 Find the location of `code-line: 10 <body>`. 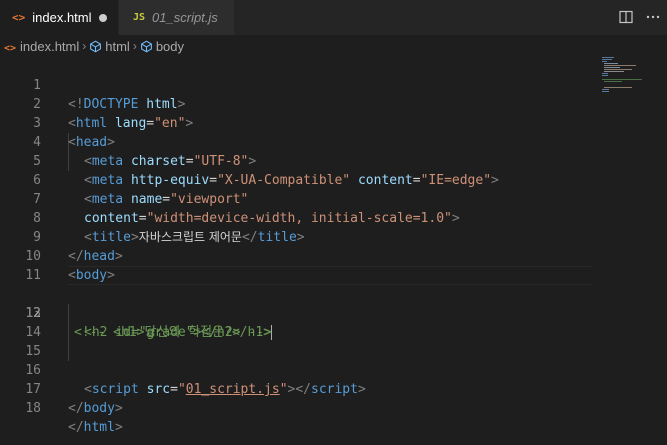

code-line: 10 <body> is located at coordinates (300, 255).